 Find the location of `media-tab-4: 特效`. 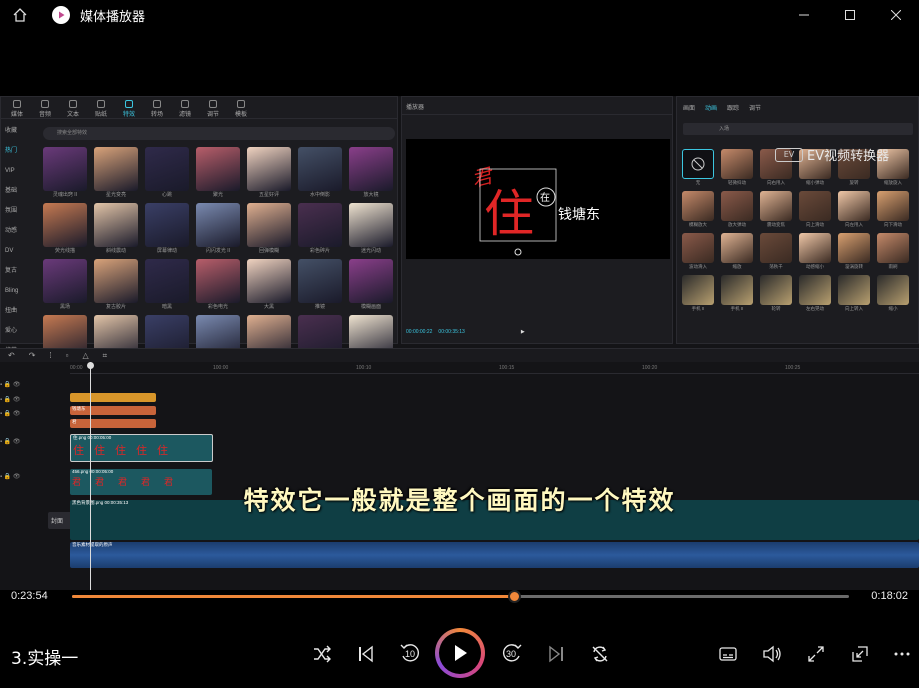

media-tab-4: 特效 is located at coordinates (129, 107).